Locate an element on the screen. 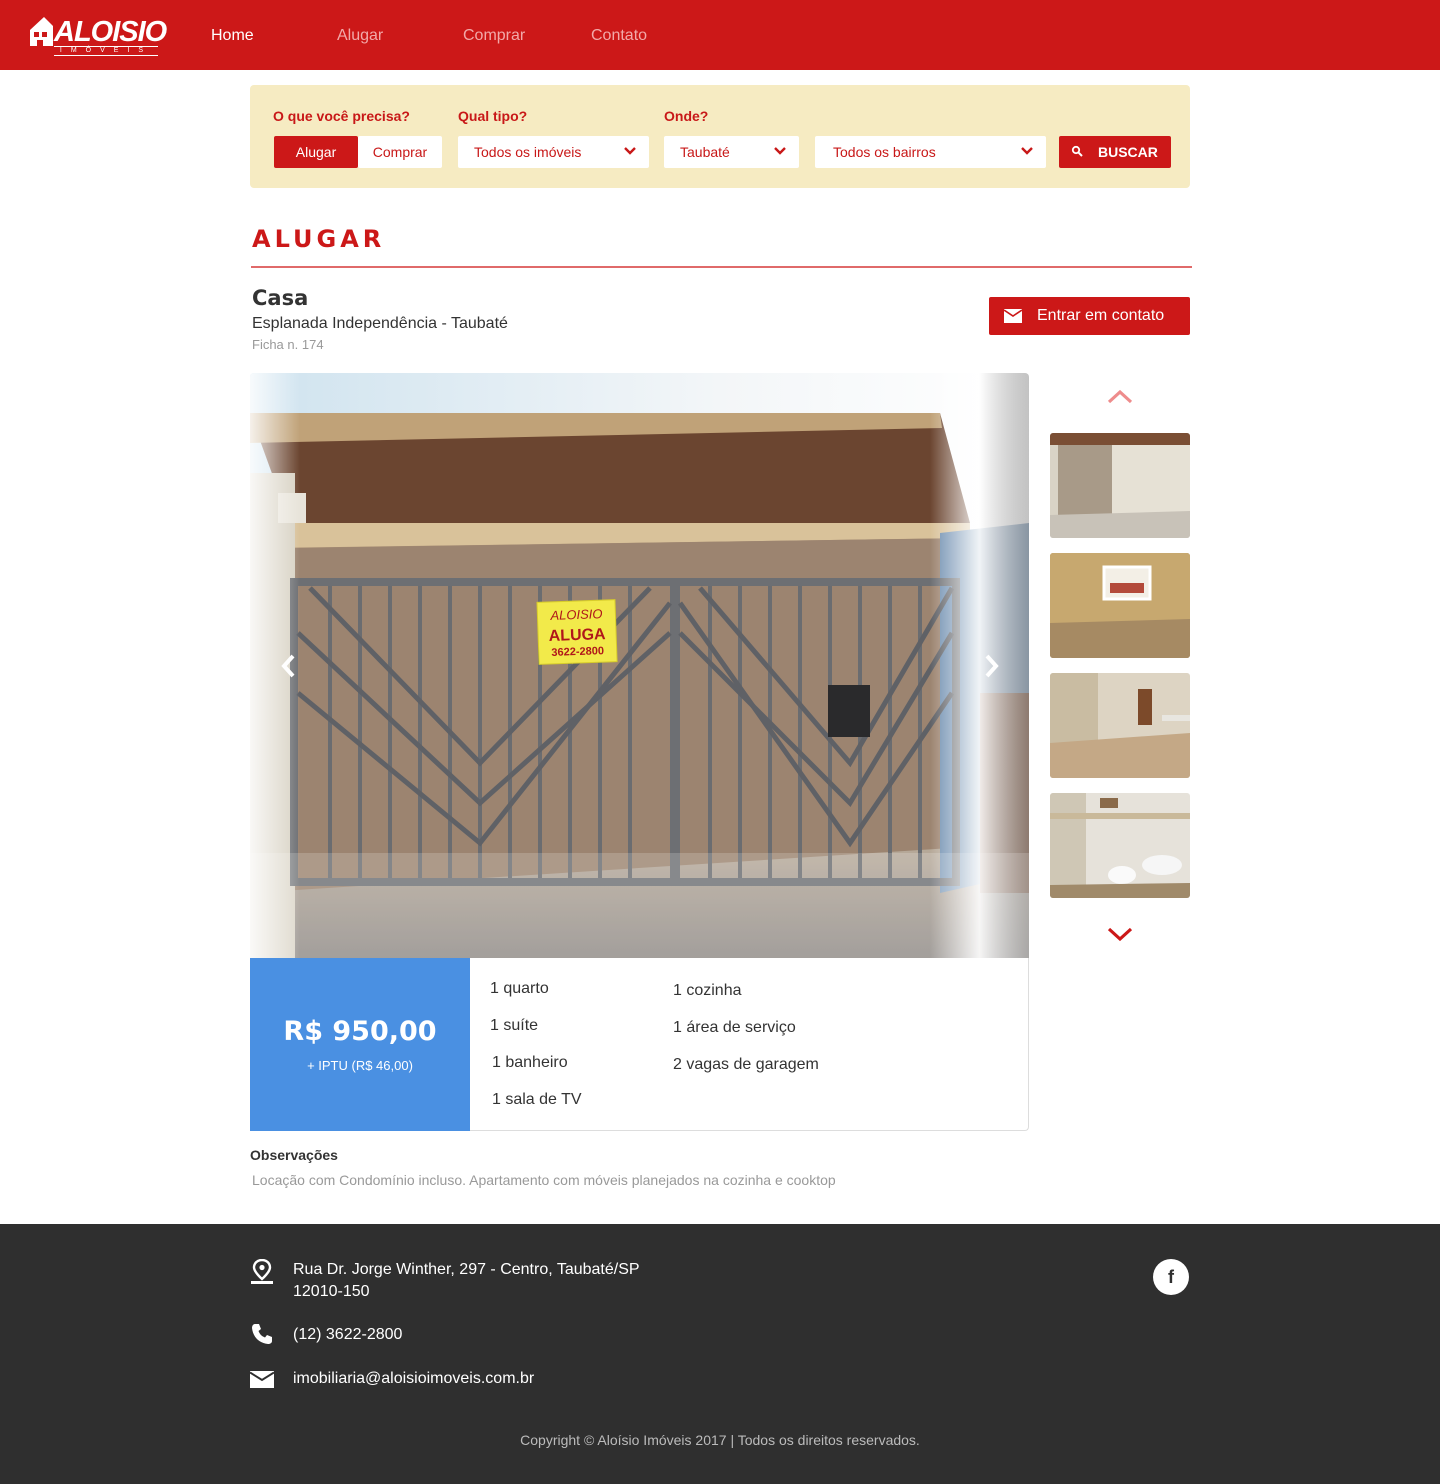  page-title: ALUGAR is located at coordinates (319, 239).